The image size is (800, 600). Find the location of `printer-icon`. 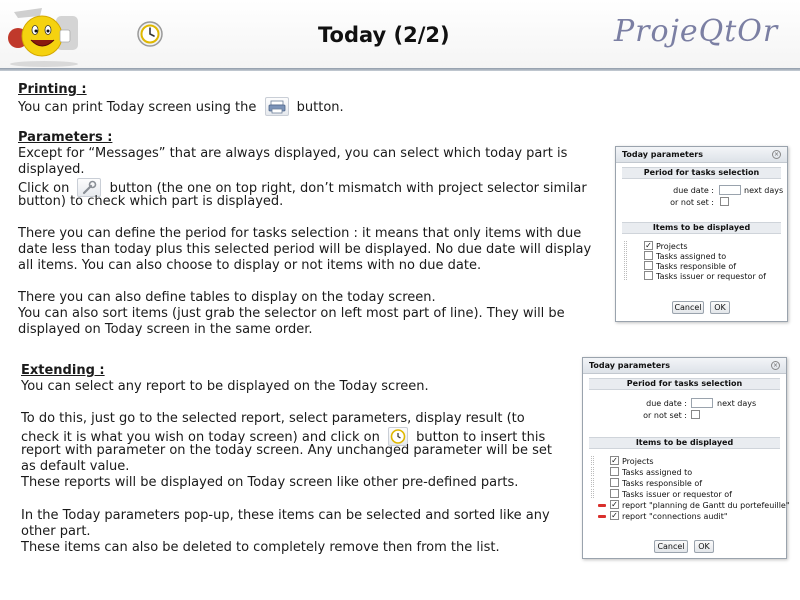

printer-icon is located at coordinates (276, 107).